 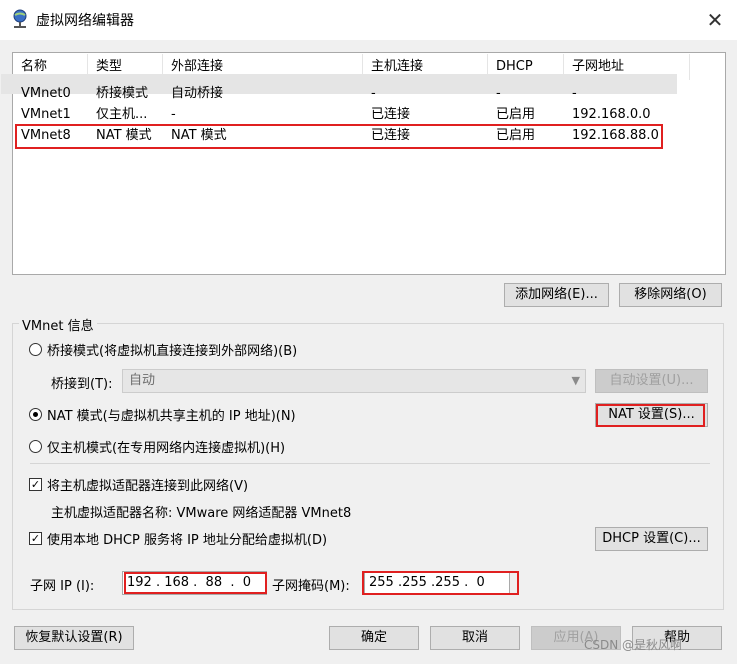 I want to click on nat-radio, so click(x=35, y=414).